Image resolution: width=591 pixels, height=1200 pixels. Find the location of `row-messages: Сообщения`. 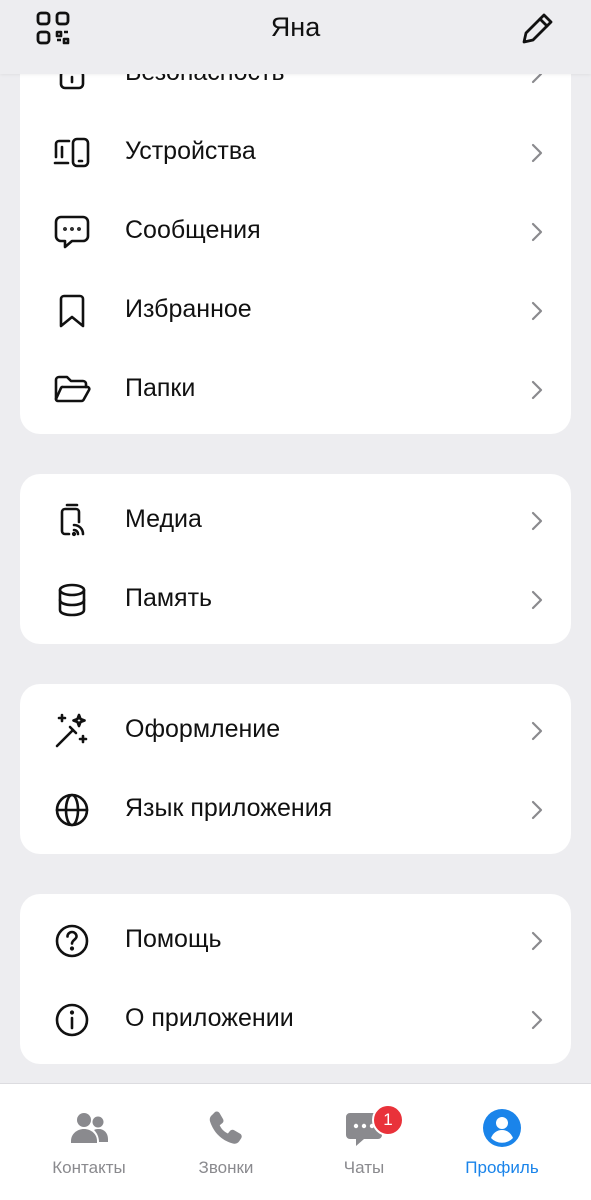

row-messages: Сообщения is located at coordinates (295, 231).